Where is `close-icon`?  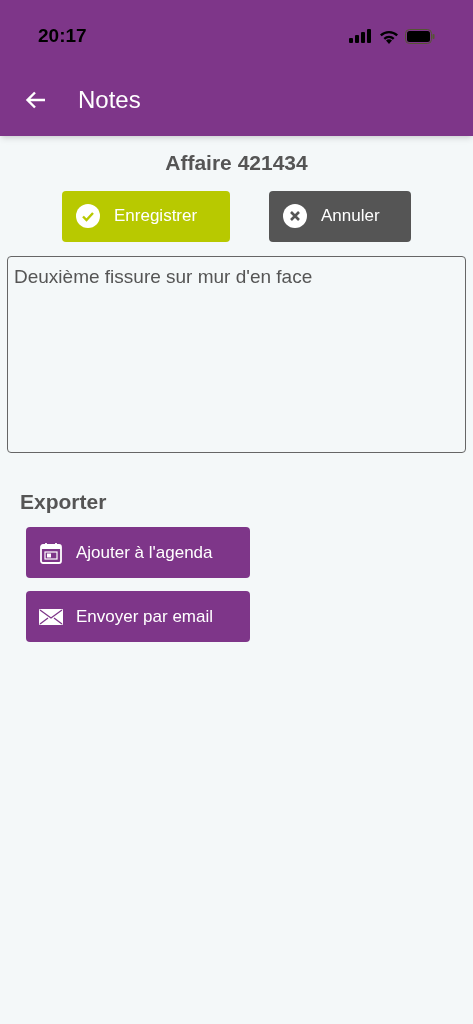
close-icon is located at coordinates (295, 216).